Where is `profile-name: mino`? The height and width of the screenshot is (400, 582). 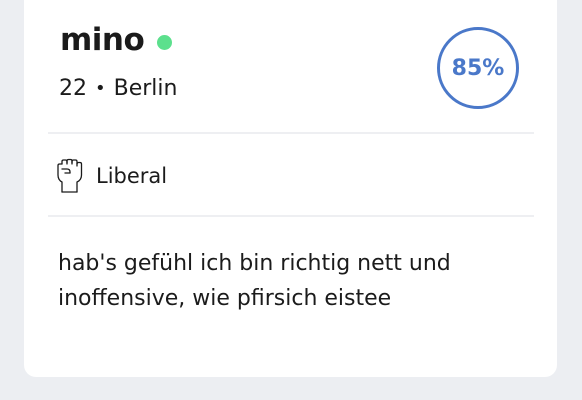 profile-name: mino is located at coordinates (102, 40).